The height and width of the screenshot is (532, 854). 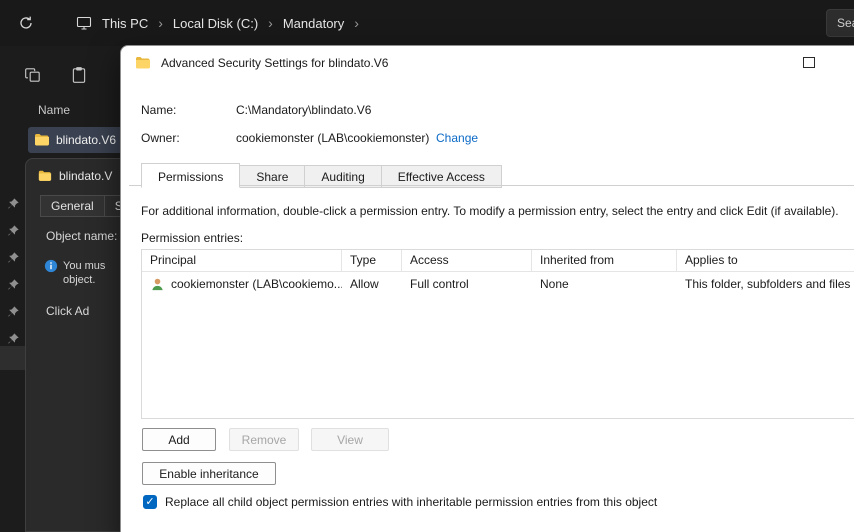 What do you see at coordinates (554, 284) in the screenshot?
I see `cell-inherited-from: None` at bounding box center [554, 284].